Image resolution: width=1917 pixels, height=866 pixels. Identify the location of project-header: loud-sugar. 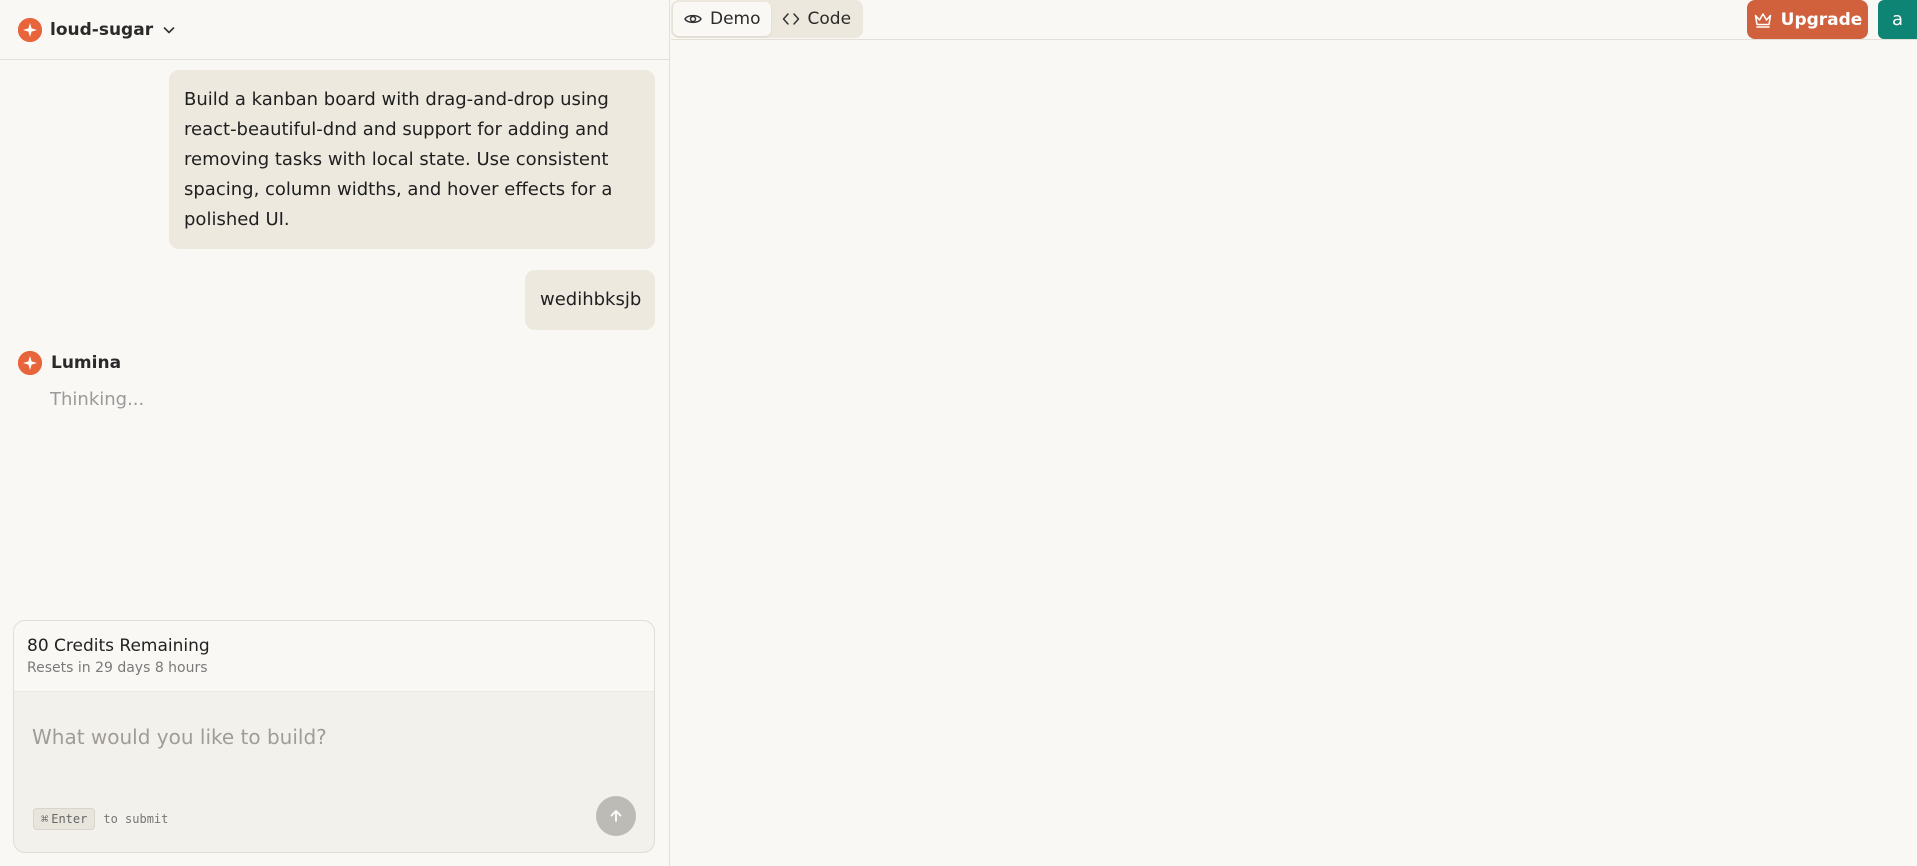
(335, 30).